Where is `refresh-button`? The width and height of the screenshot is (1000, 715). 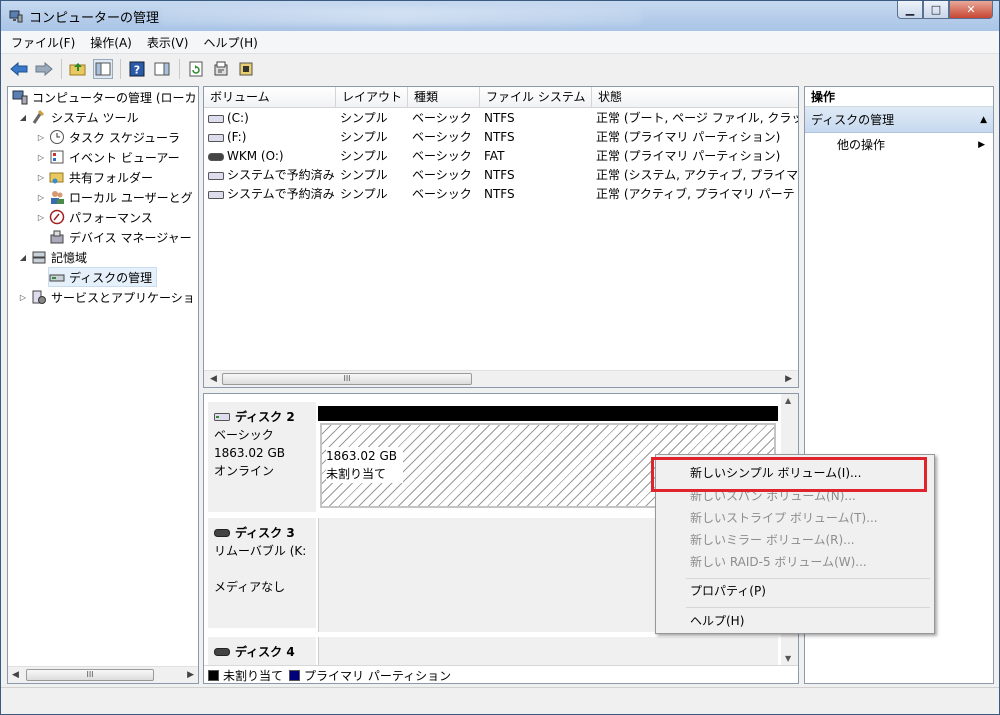 refresh-button is located at coordinates (196, 69).